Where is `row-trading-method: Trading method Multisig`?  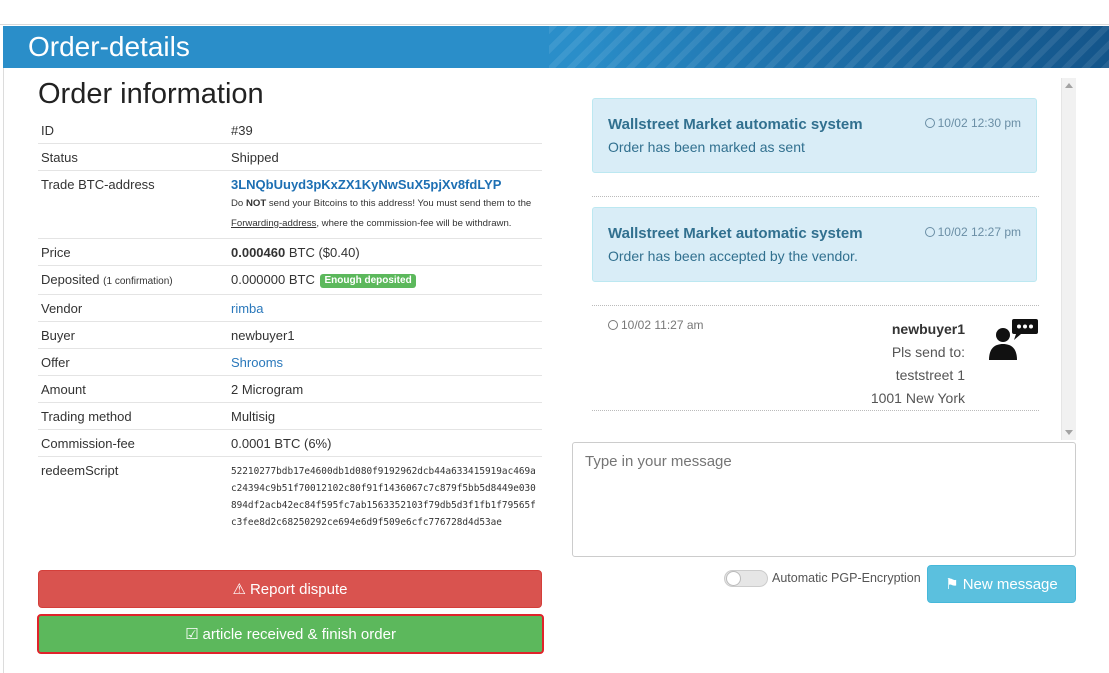
row-trading-method: Trading method Multisig is located at coordinates (290, 416).